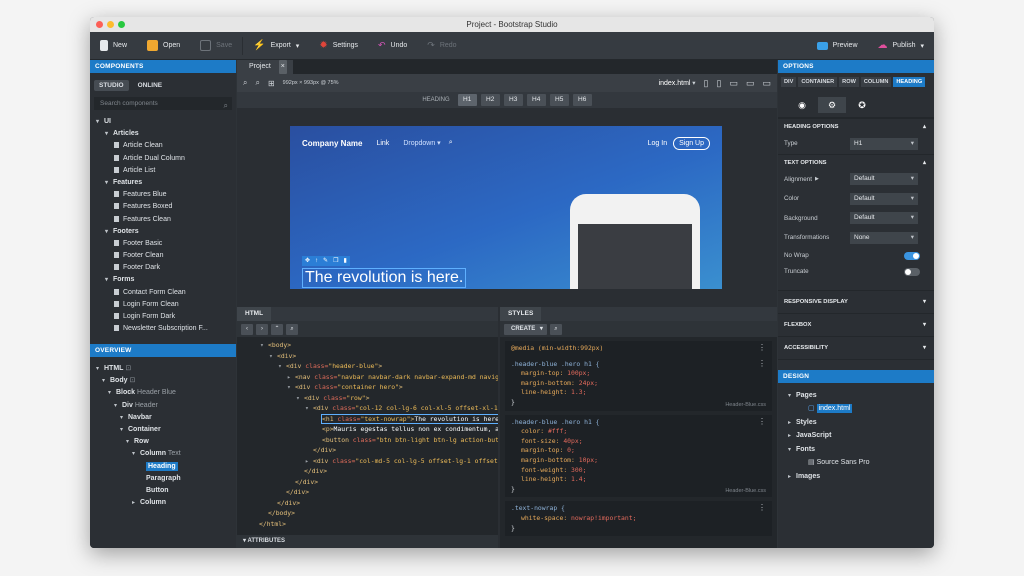  What do you see at coordinates (163, 418) in the screenshot?
I see `overview-node: ▾ Navbar` at bounding box center [163, 418].